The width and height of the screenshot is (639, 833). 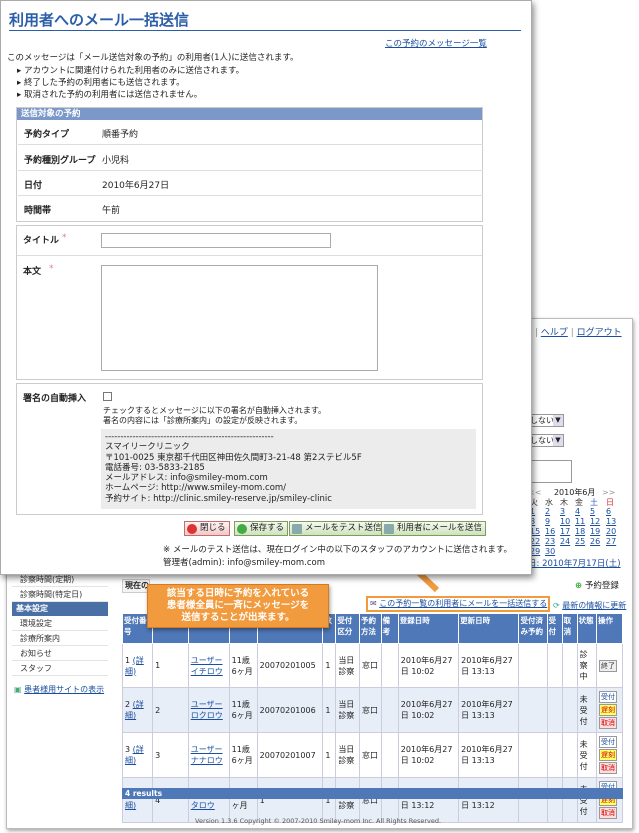 I want to click on field-label: 時間帯, so click(x=38, y=211).